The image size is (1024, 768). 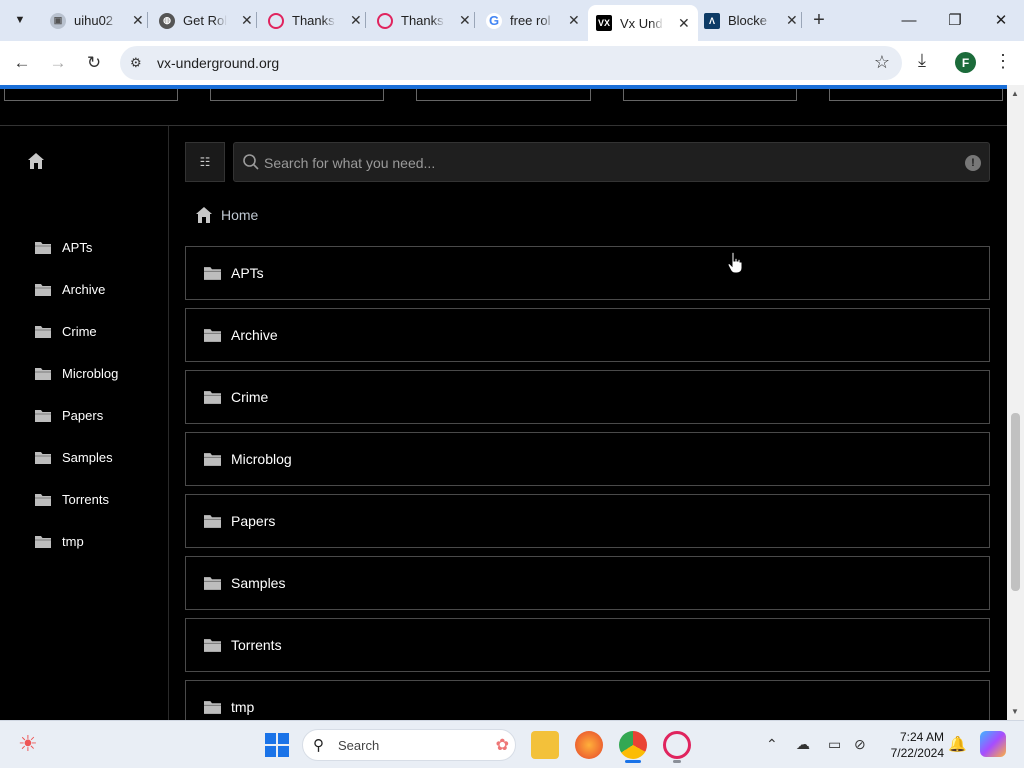 I want to click on tab-thanks-2: Thanks ✕, so click(x=424, y=20).